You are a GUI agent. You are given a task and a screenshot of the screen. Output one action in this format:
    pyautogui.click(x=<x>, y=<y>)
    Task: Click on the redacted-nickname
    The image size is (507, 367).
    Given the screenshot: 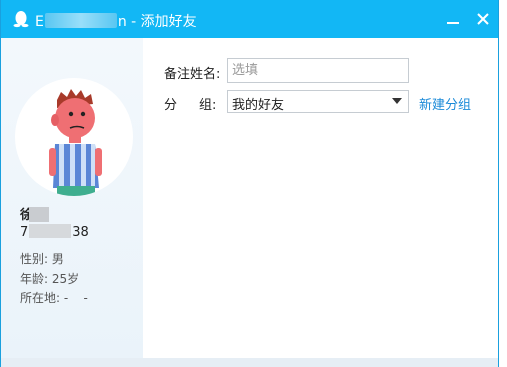 What is the action you would take?
    pyautogui.click(x=39, y=214)
    